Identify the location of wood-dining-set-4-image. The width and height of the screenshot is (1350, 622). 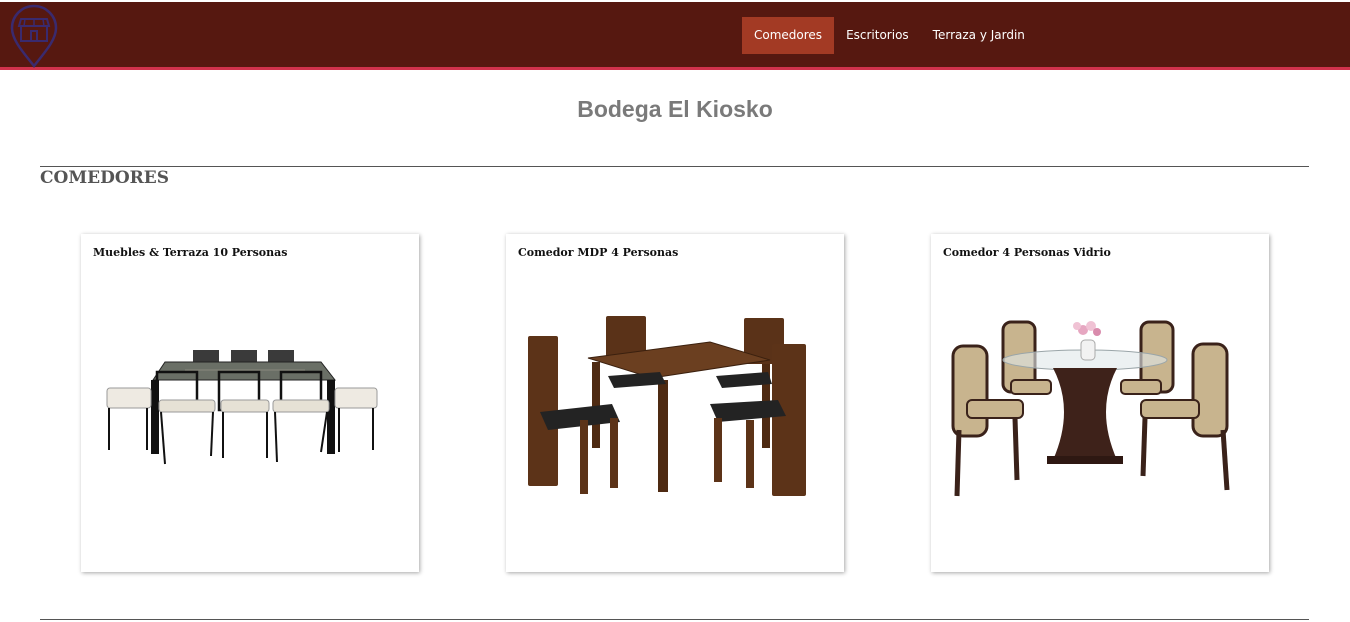
(675, 420).